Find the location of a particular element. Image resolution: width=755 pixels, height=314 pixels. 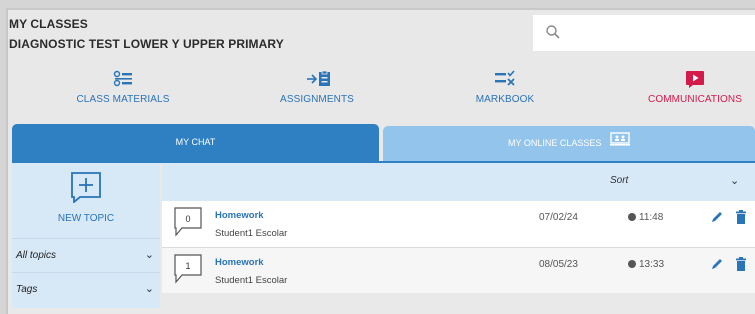

topic-time: 13:33 is located at coordinates (646, 264).